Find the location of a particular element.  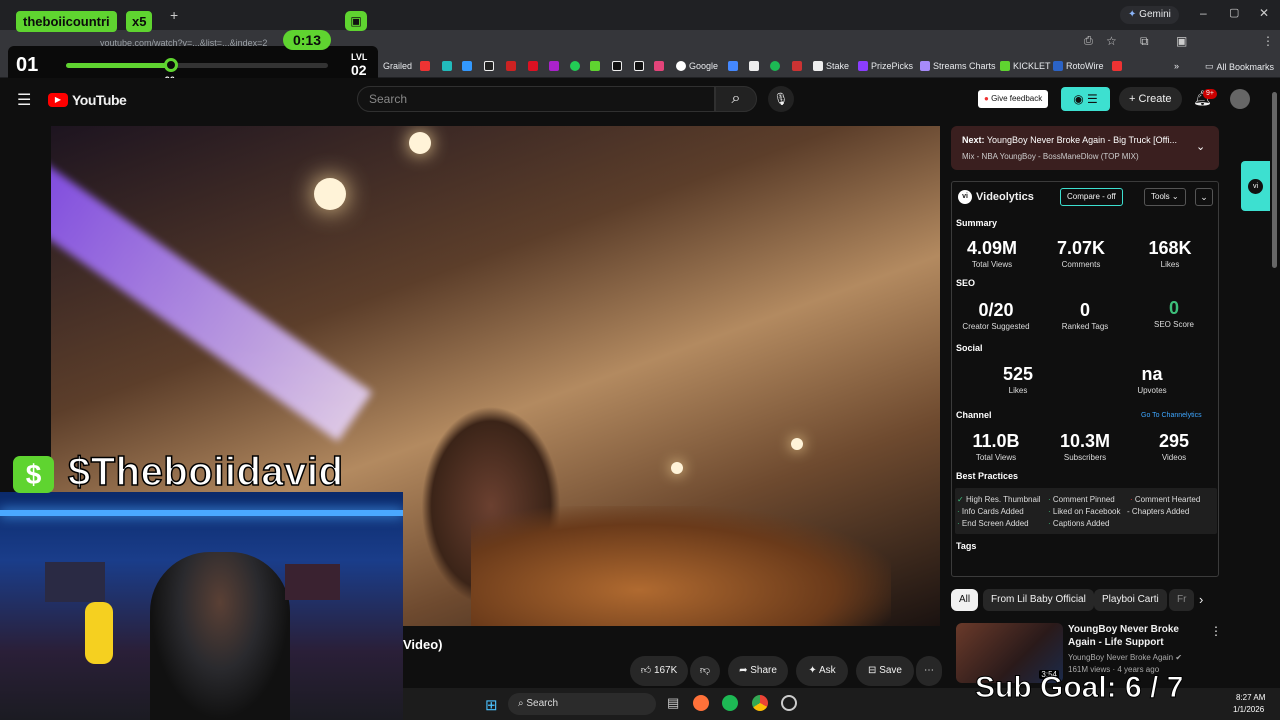

vidiq-toggle-button: ◉ ☰ is located at coordinates (1085, 99).